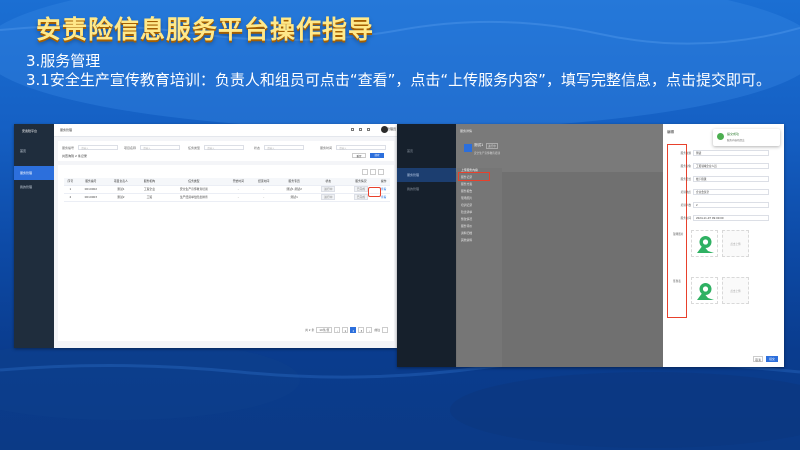 This screenshot has width=800, height=450. What do you see at coordinates (685, 205) in the screenshot?
I see `field-label: 培训人数` at bounding box center [685, 205].